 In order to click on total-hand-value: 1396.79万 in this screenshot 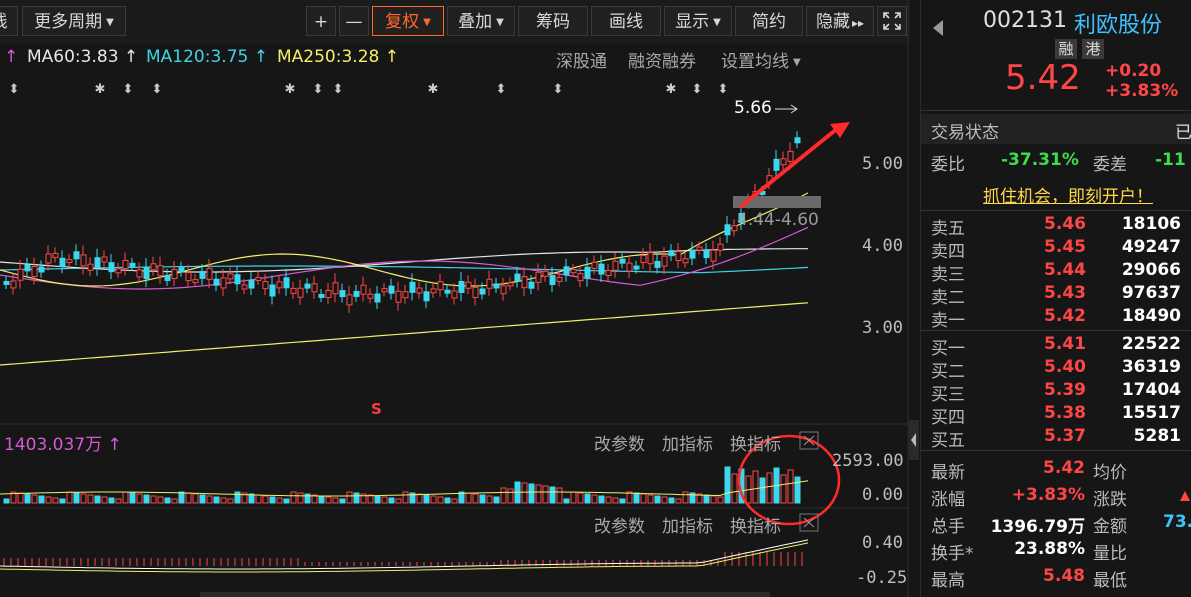, I will do `click(1037, 527)`.